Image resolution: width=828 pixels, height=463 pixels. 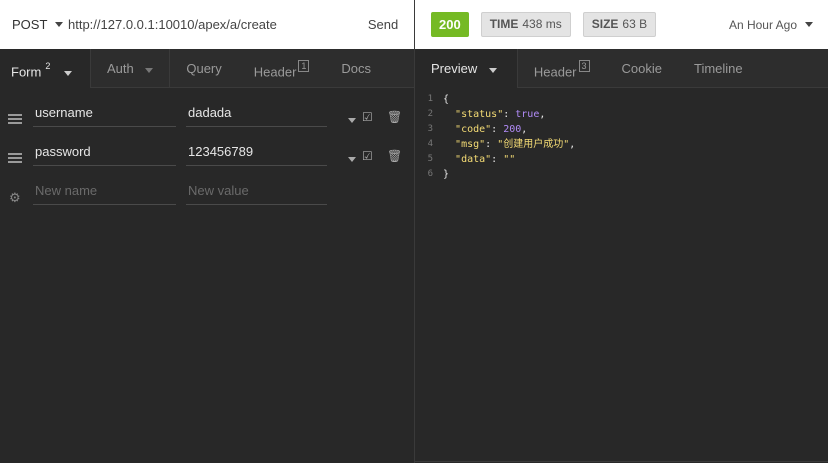 I want to click on tab-timeline: Timeline, so click(x=718, y=68).